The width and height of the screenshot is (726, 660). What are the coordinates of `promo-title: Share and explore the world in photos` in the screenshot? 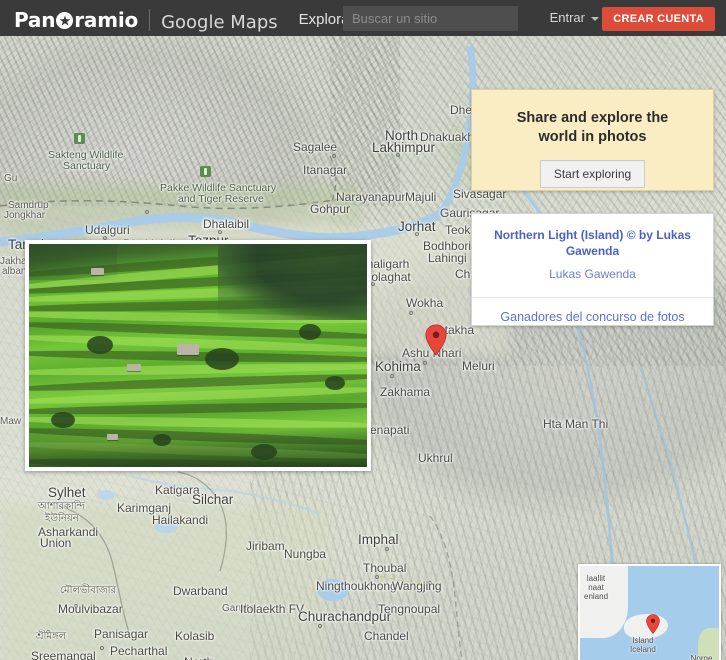 It's located at (592, 127).